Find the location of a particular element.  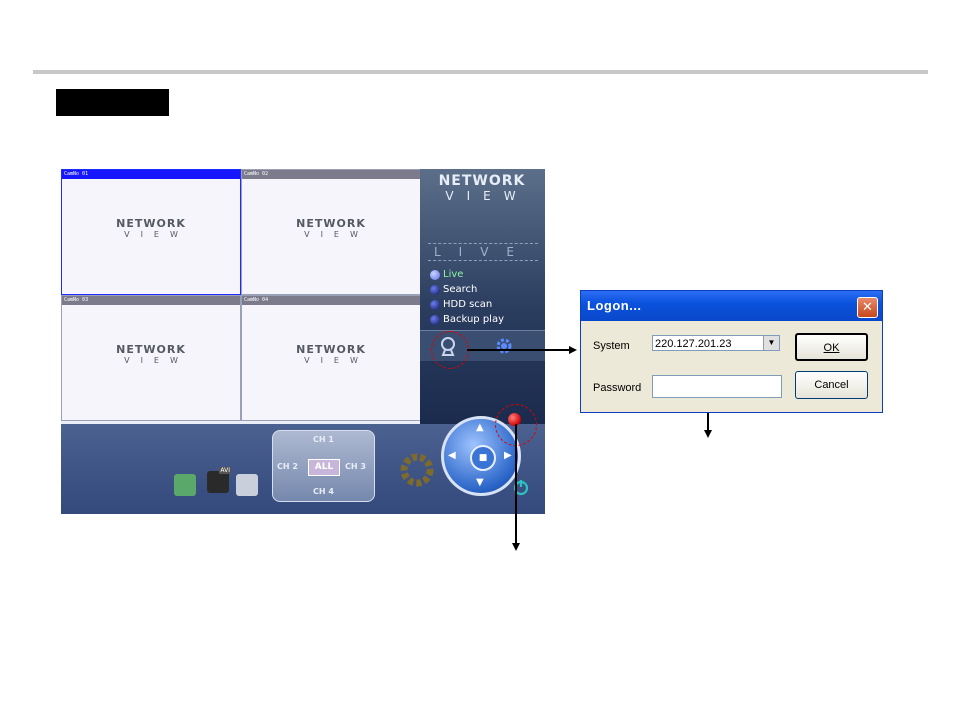

gear-decoration-icon is located at coordinates (417, 470).